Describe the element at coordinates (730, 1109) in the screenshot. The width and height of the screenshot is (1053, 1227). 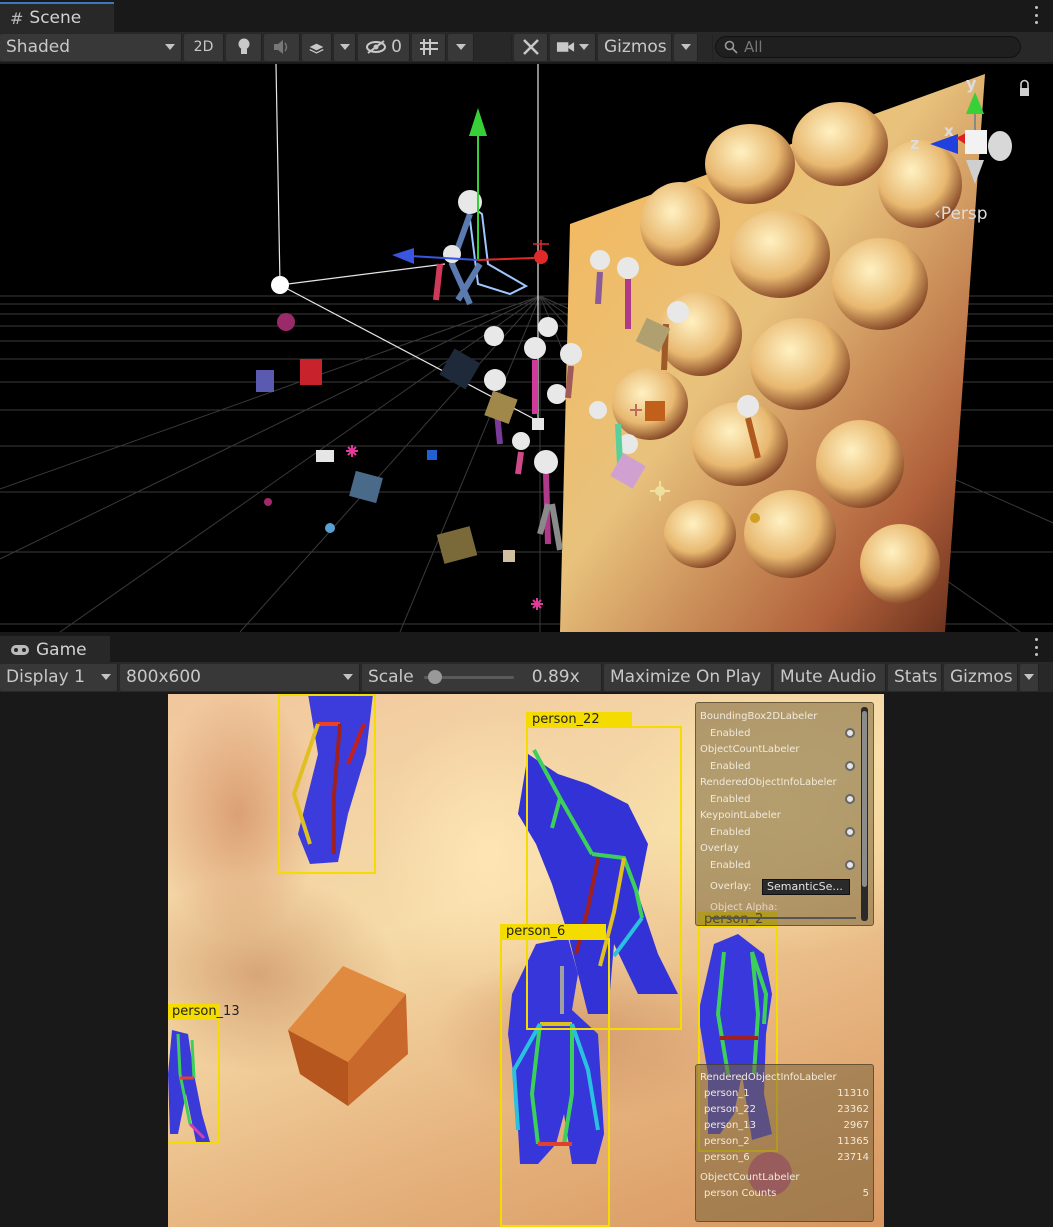
I see `info-row-name: person_22` at that location.